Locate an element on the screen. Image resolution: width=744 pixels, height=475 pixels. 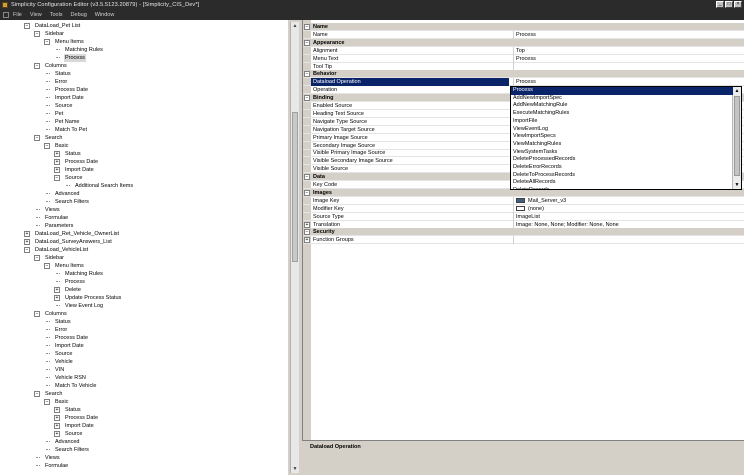
menu-debug: Debug is located at coordinates (79, 15).